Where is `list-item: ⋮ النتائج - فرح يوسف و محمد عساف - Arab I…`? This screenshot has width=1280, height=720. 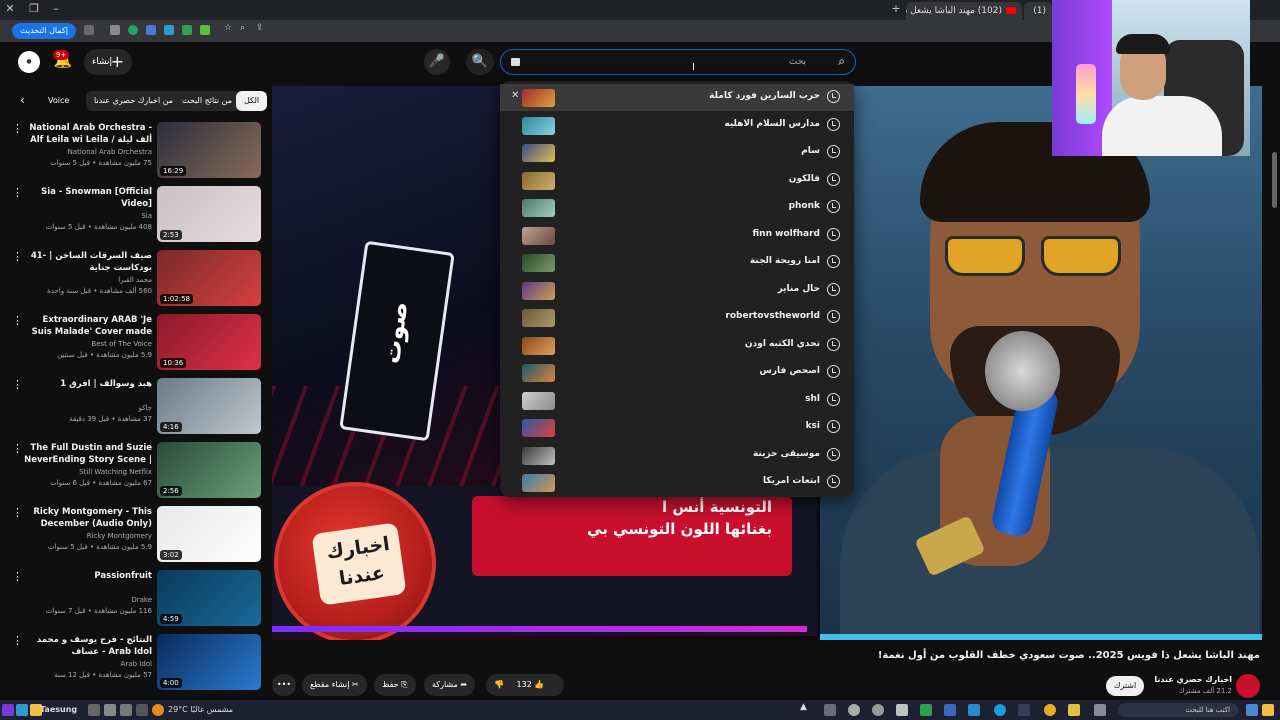
list-item: ⋮ النتائج - فرح يوسف و محمد عساف - Arab I… is located at coordinates (134, 664).